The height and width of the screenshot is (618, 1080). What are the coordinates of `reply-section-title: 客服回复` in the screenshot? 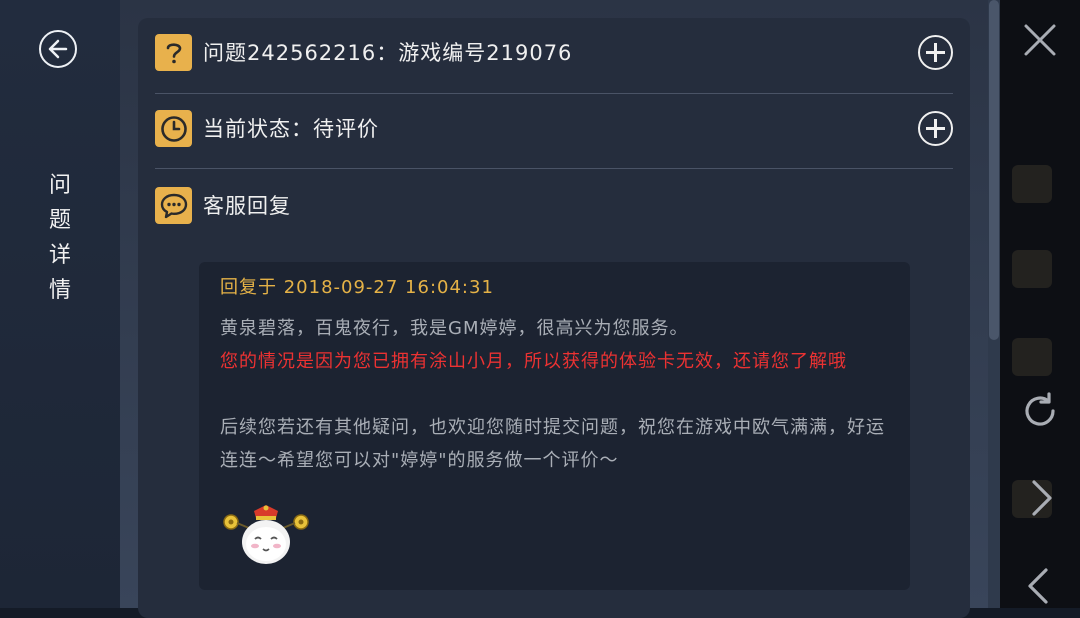 It's located at (247, 206).